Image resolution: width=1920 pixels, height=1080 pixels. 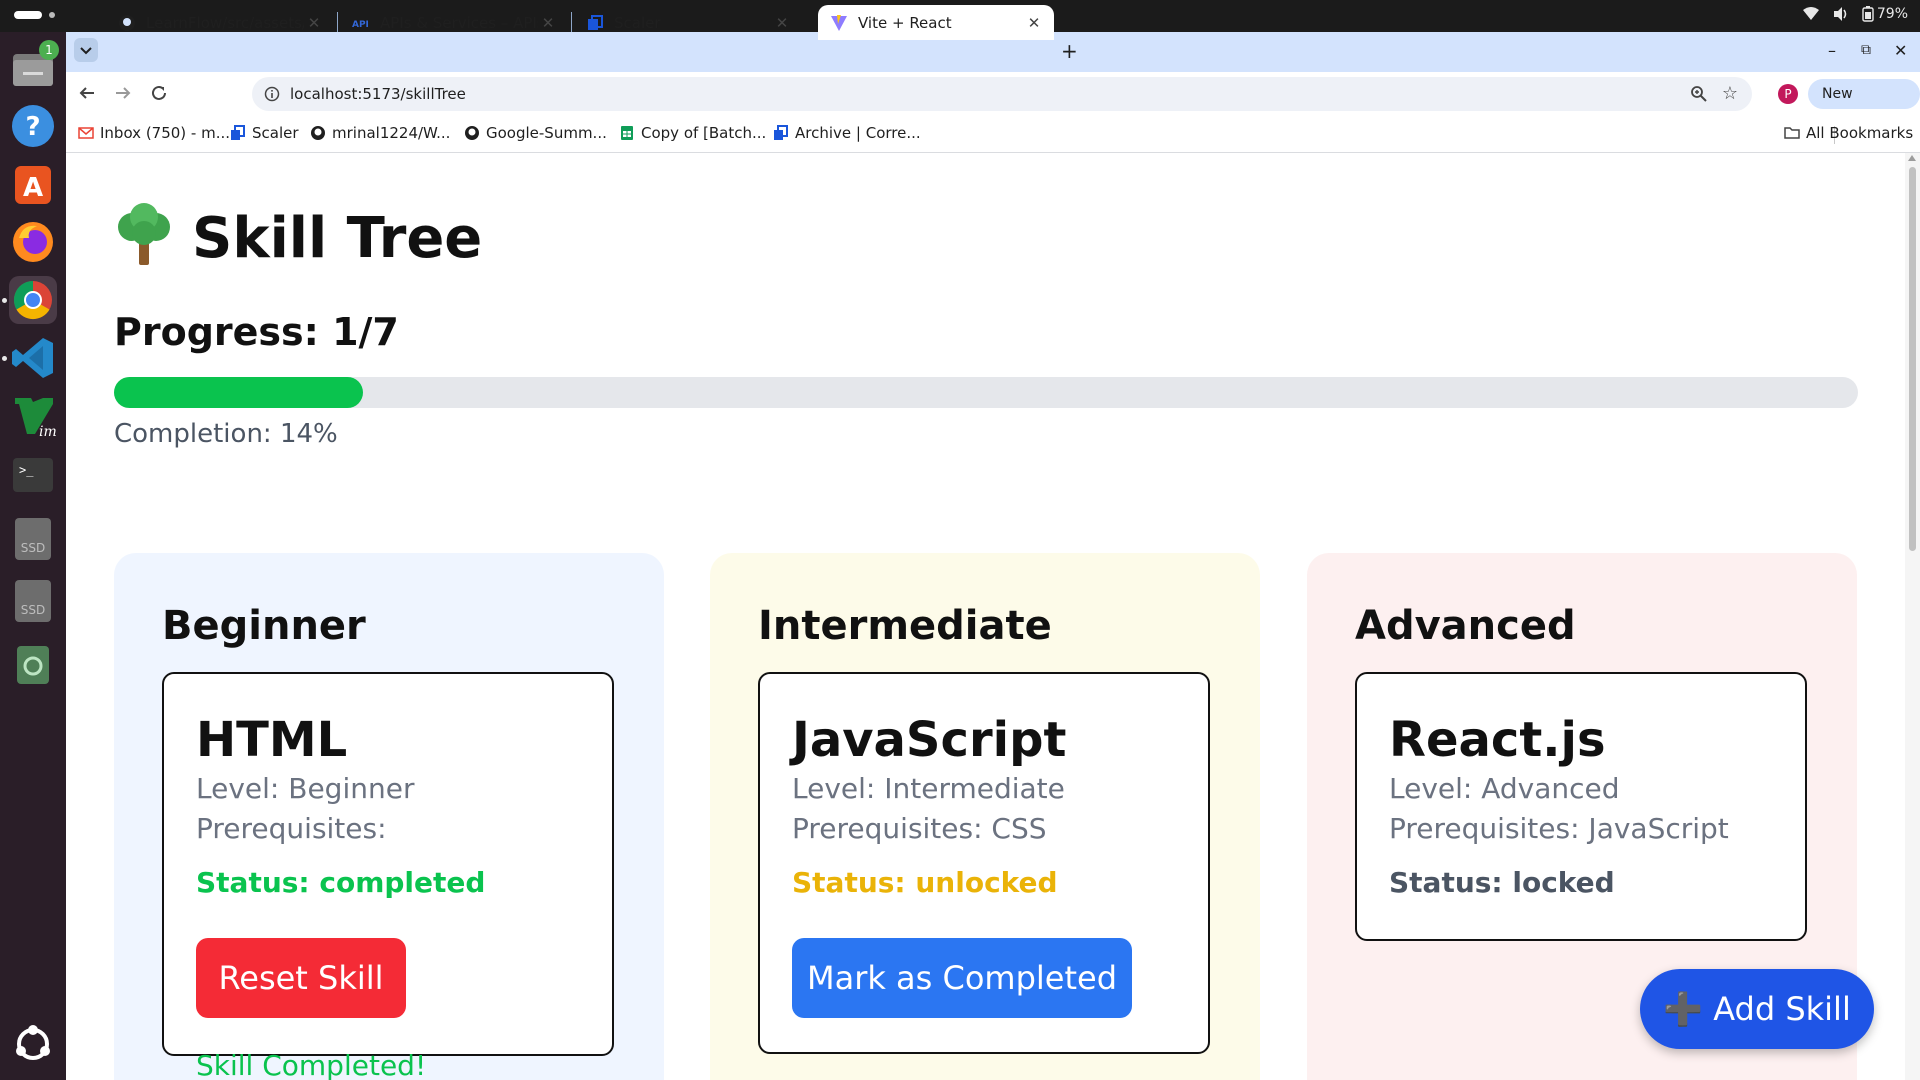 I want to click on chevron-down-icon, so click(x=86, y=51).